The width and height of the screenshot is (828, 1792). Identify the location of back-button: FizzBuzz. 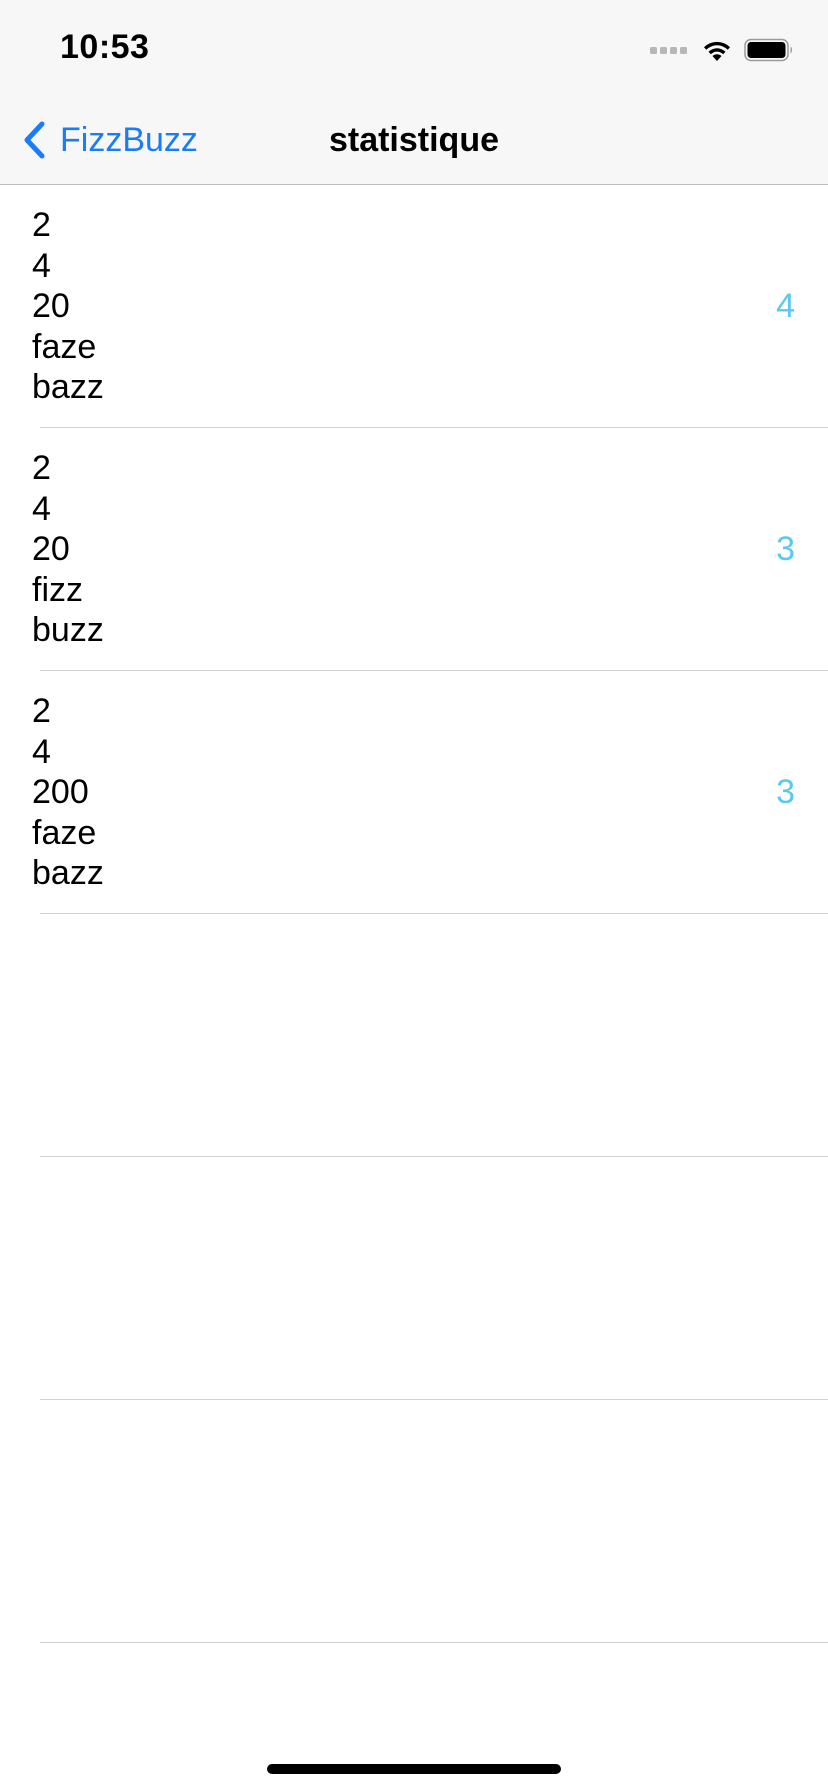
(110, 140).